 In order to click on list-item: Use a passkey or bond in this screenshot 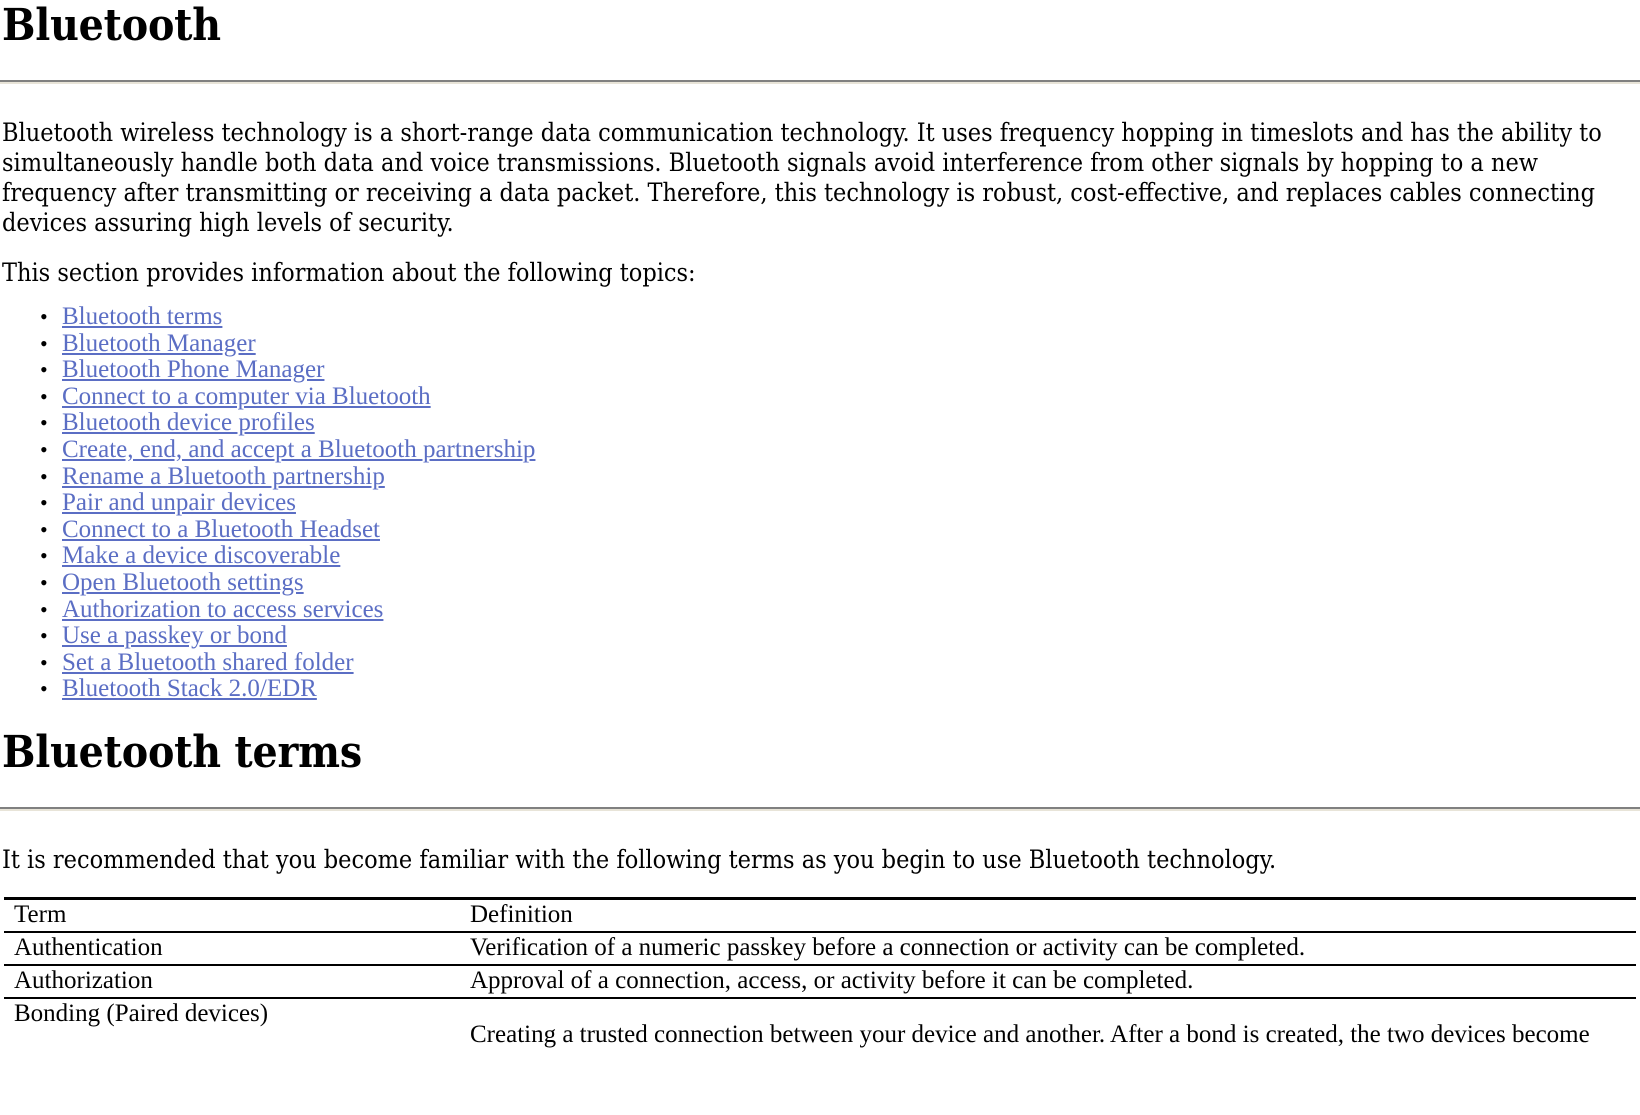, I will do `click(840, 636)`.